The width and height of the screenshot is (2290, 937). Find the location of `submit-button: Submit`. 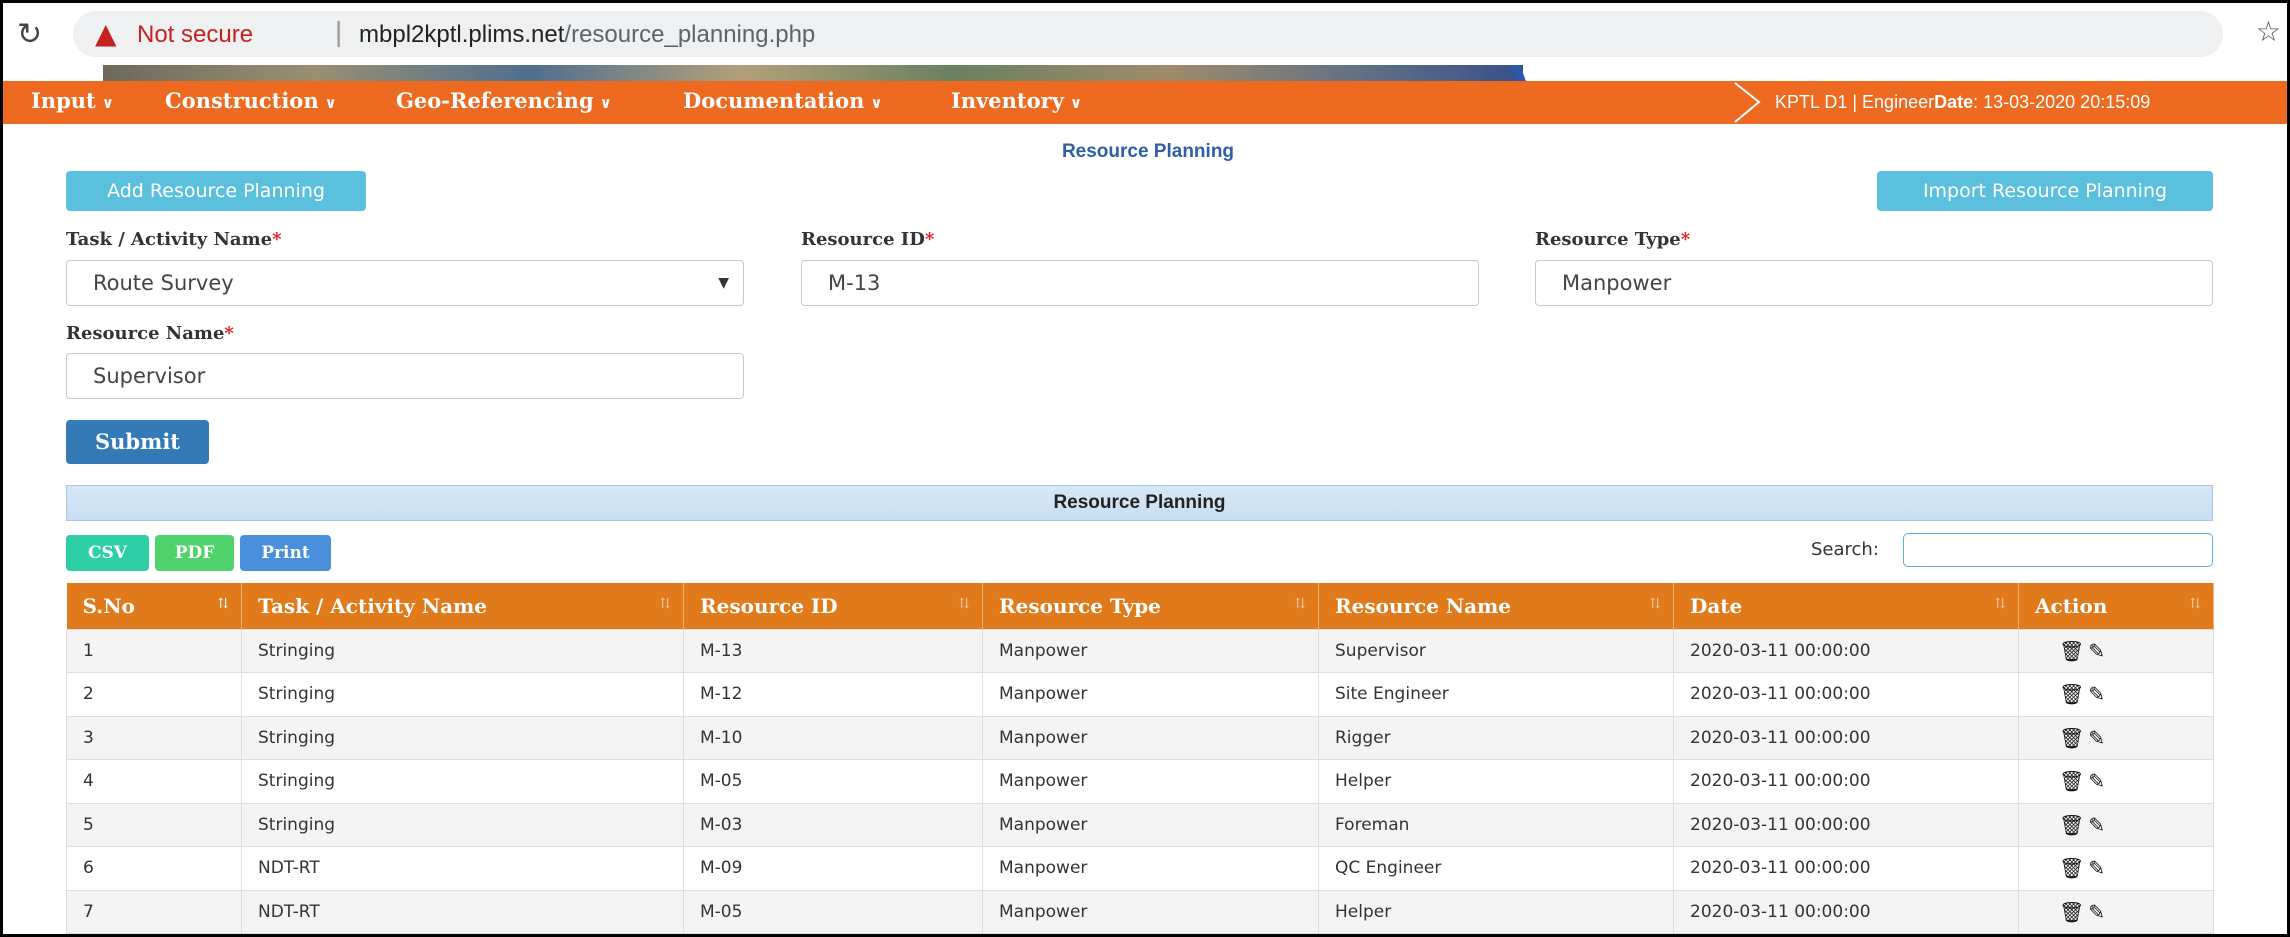

submit-button: Submit is located at coordinates (137, 442).